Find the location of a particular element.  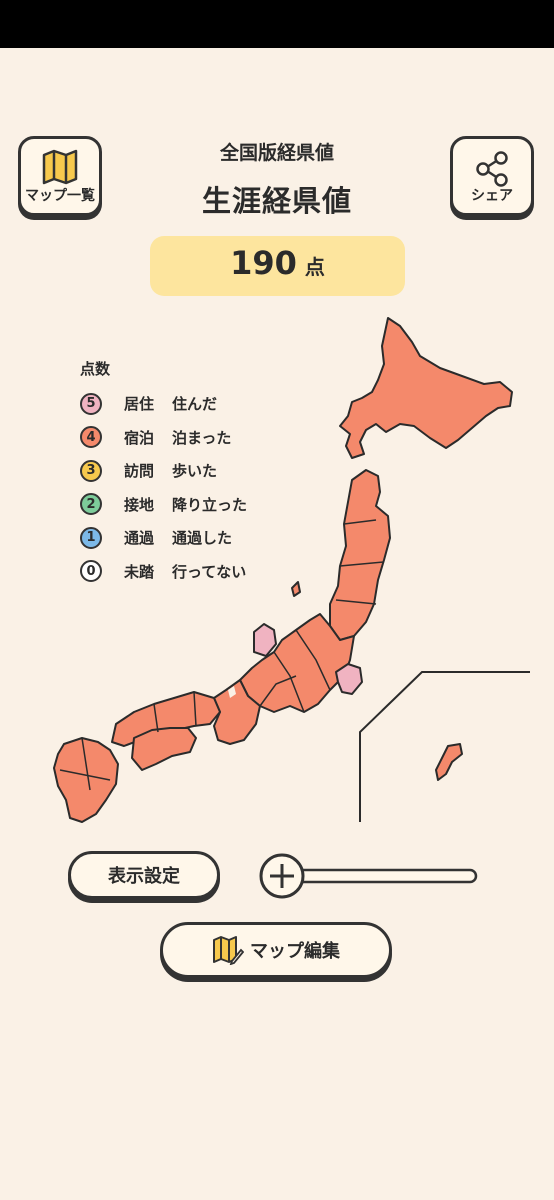

map-edit-button: マップ編集 is located at coordinates (276, 950).